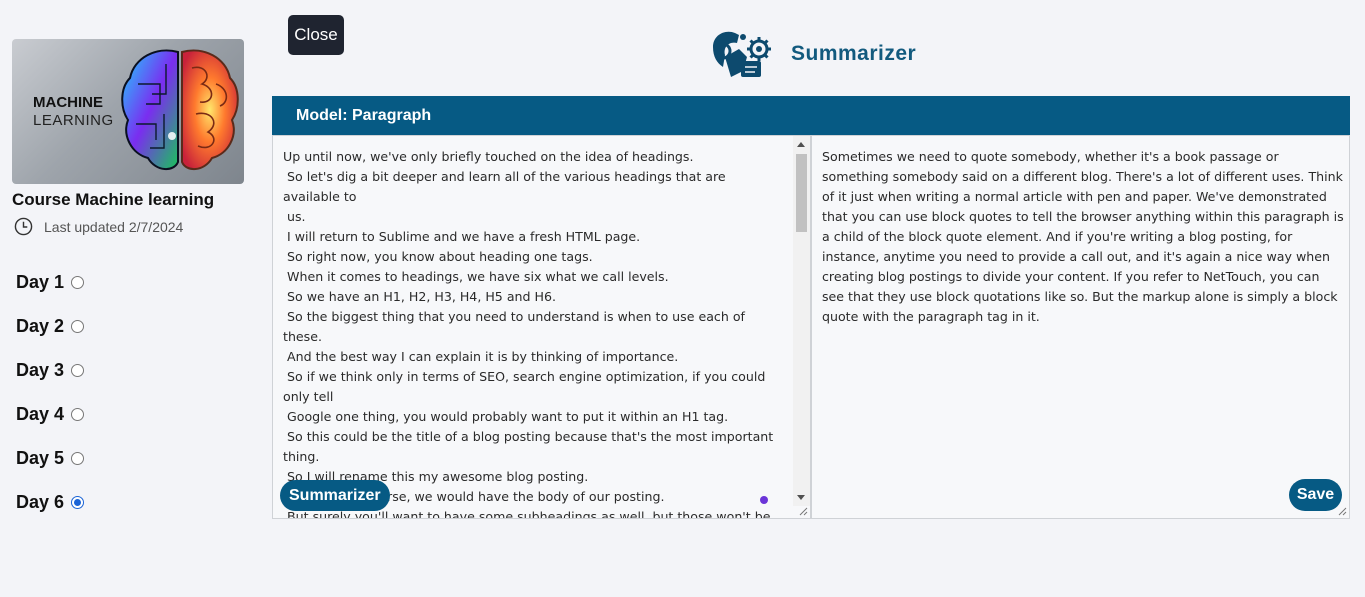 This screenshot has height=597, width=1365. I want to click on day-5-option: Day 5, so click(50, 458).